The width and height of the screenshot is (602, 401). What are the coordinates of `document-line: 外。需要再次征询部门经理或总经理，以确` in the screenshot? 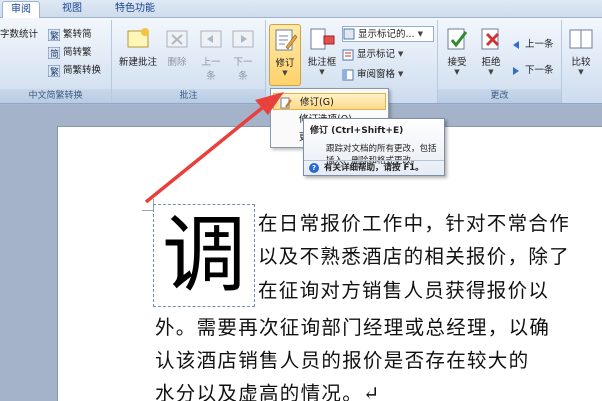 It's located at (353, 327).